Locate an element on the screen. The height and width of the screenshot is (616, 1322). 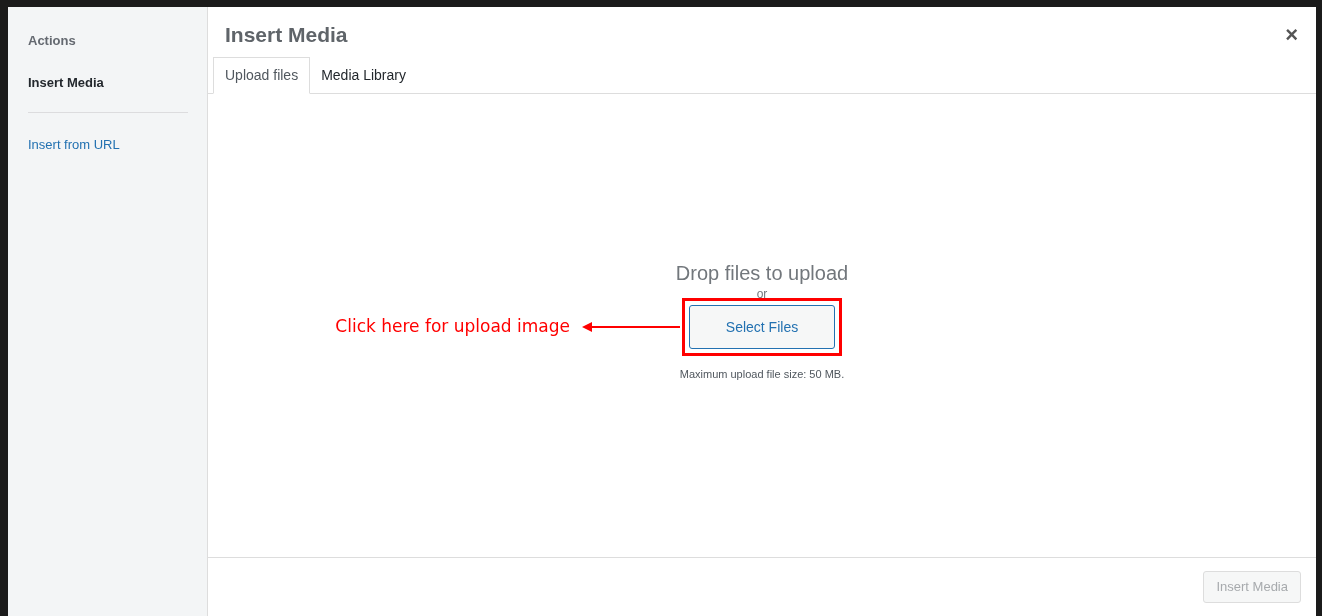
sidebar-item: Insert Media is located at coordinates (107, 82).